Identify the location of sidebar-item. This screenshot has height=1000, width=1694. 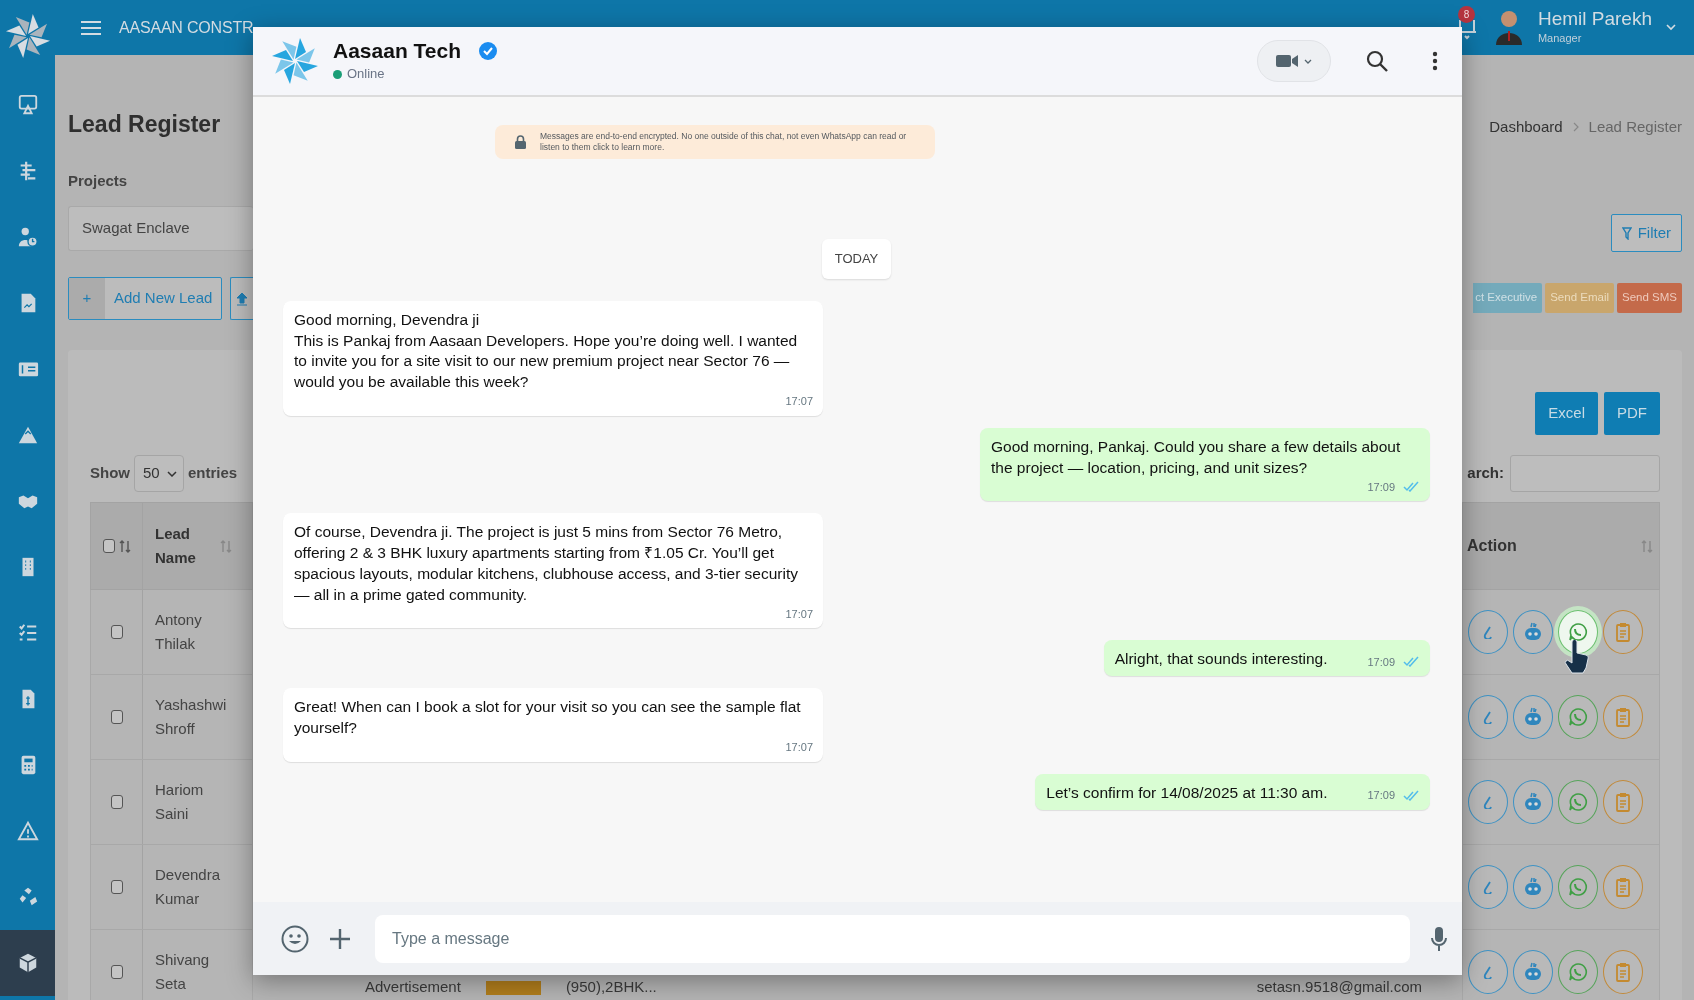
(27, 963).